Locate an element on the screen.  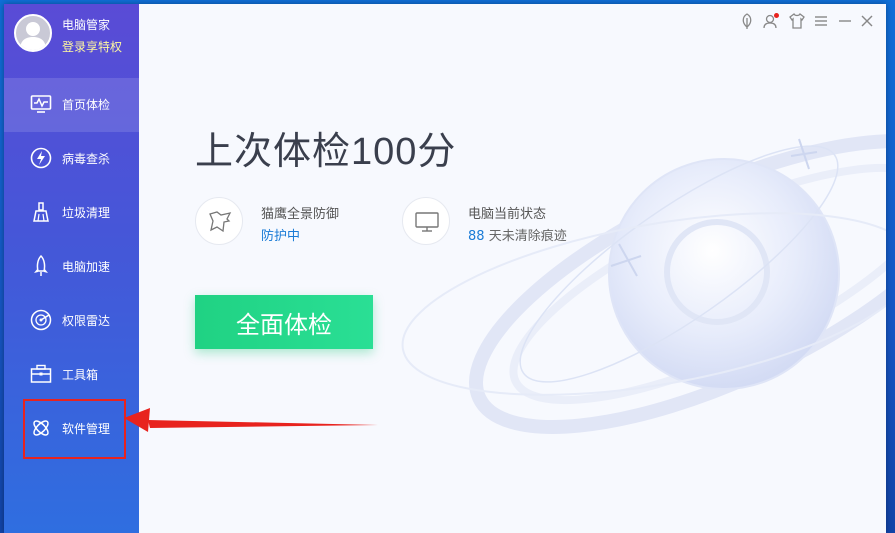
computer-state-value: 88 天未清除痕迹 is located at coordinates (517, 234).